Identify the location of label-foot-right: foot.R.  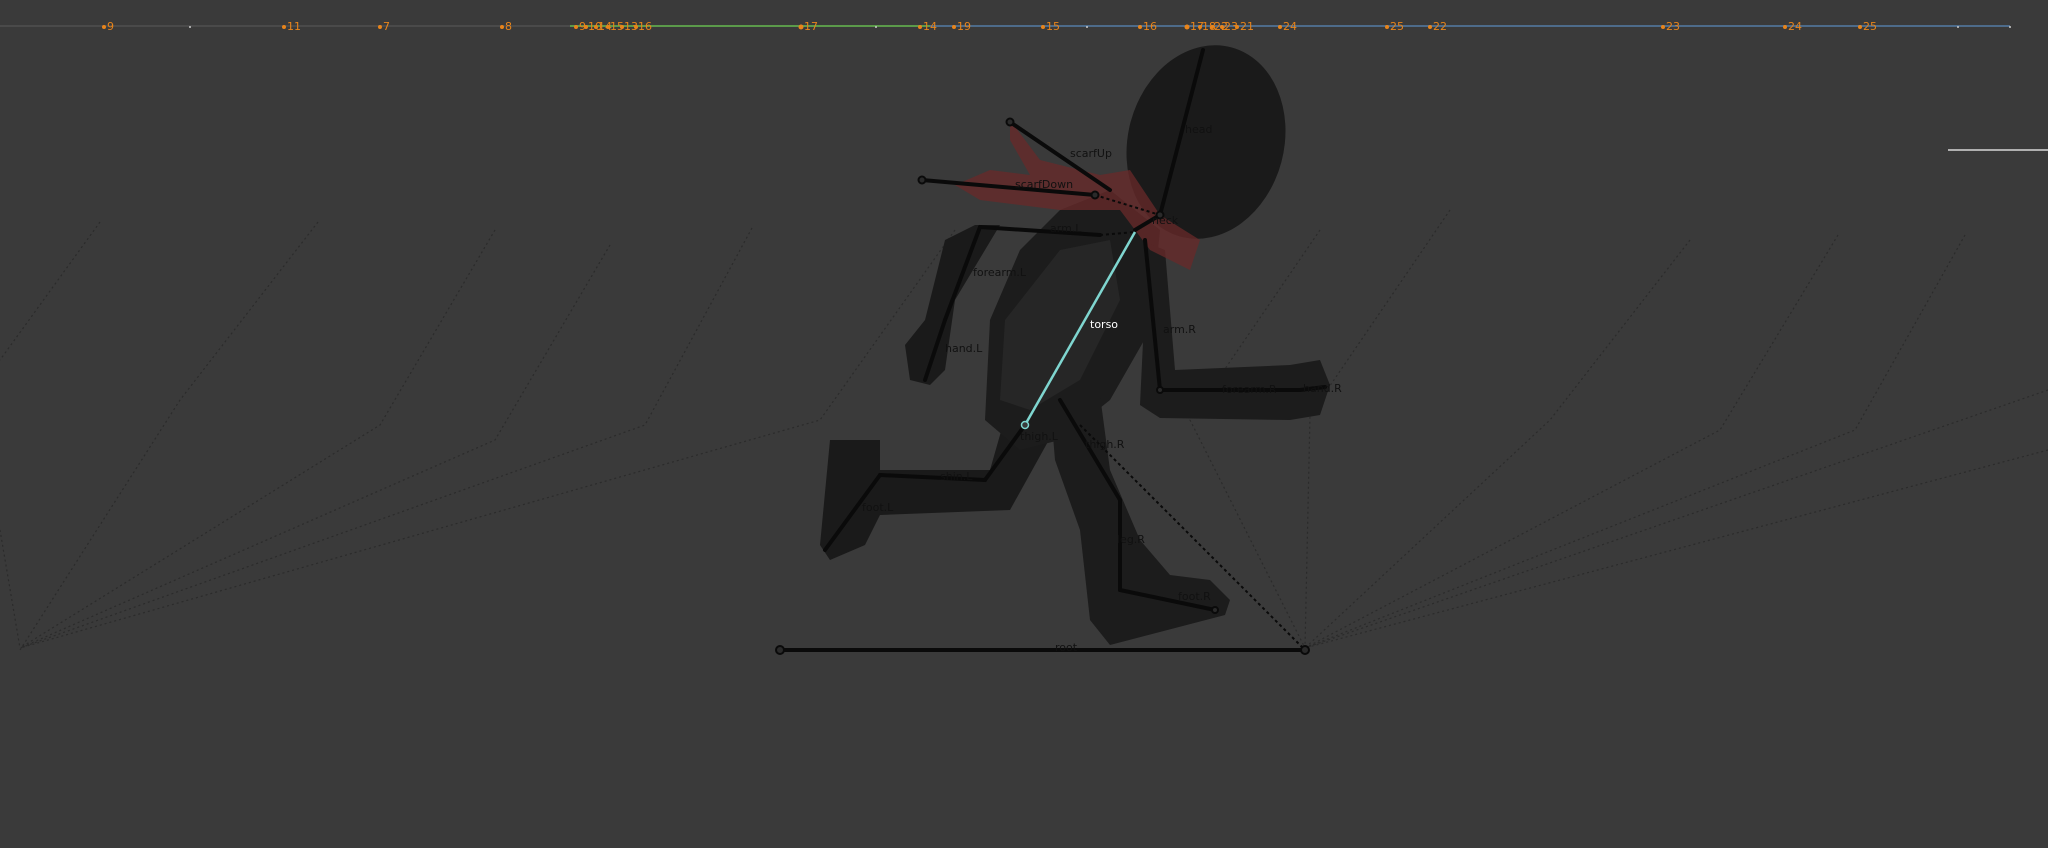
(1194, 596).